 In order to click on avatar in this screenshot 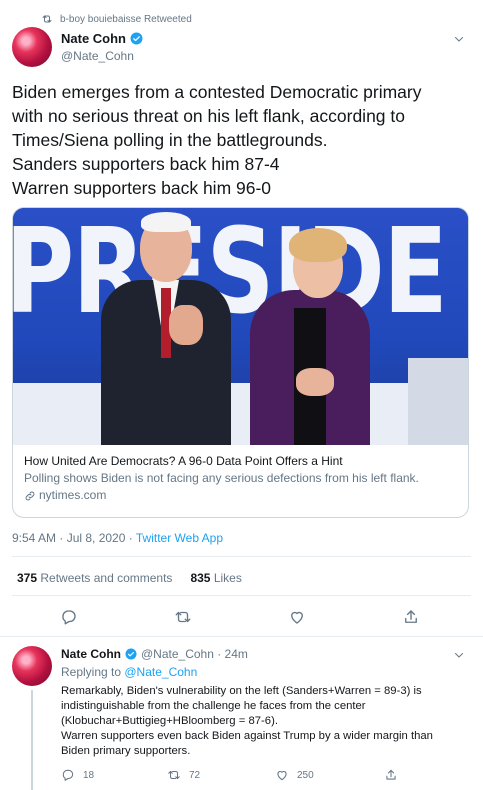, I will do `click(32, 47)`.